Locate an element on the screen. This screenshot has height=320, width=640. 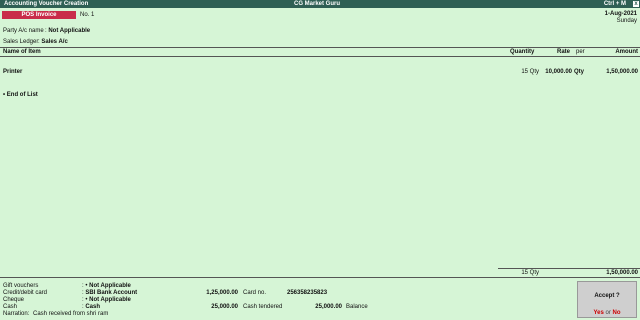
col-header-quantity: Quantity is located at coordinates (522, 52).